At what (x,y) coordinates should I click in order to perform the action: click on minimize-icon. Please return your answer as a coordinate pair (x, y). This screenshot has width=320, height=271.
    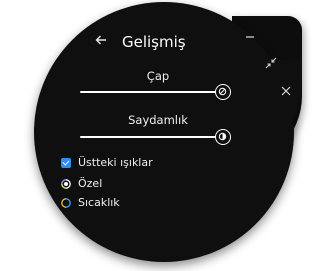
    Looking at the image, I should click on (250, 37).